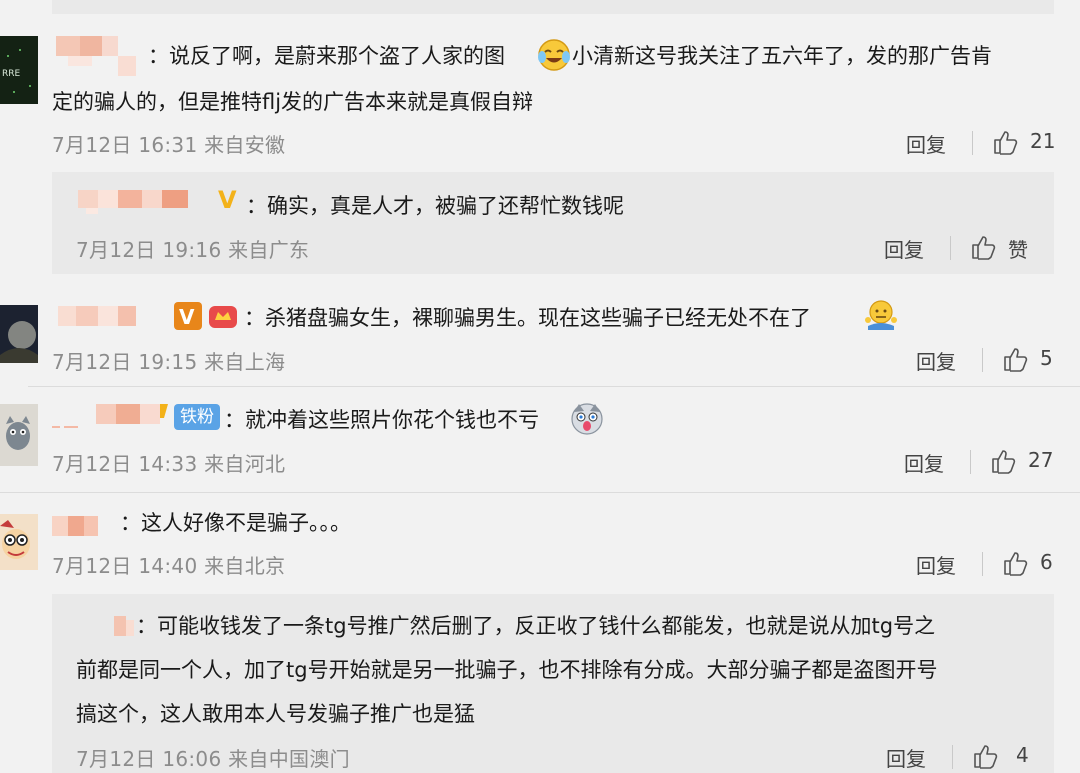  What do you see at coordinates (527, 318) in the screenshot?
I see `comment-text: ：杀猪盘骗女生，裸聊骗男生。现在这些骗子已经无处不在了` at bounding box center [527, 318].